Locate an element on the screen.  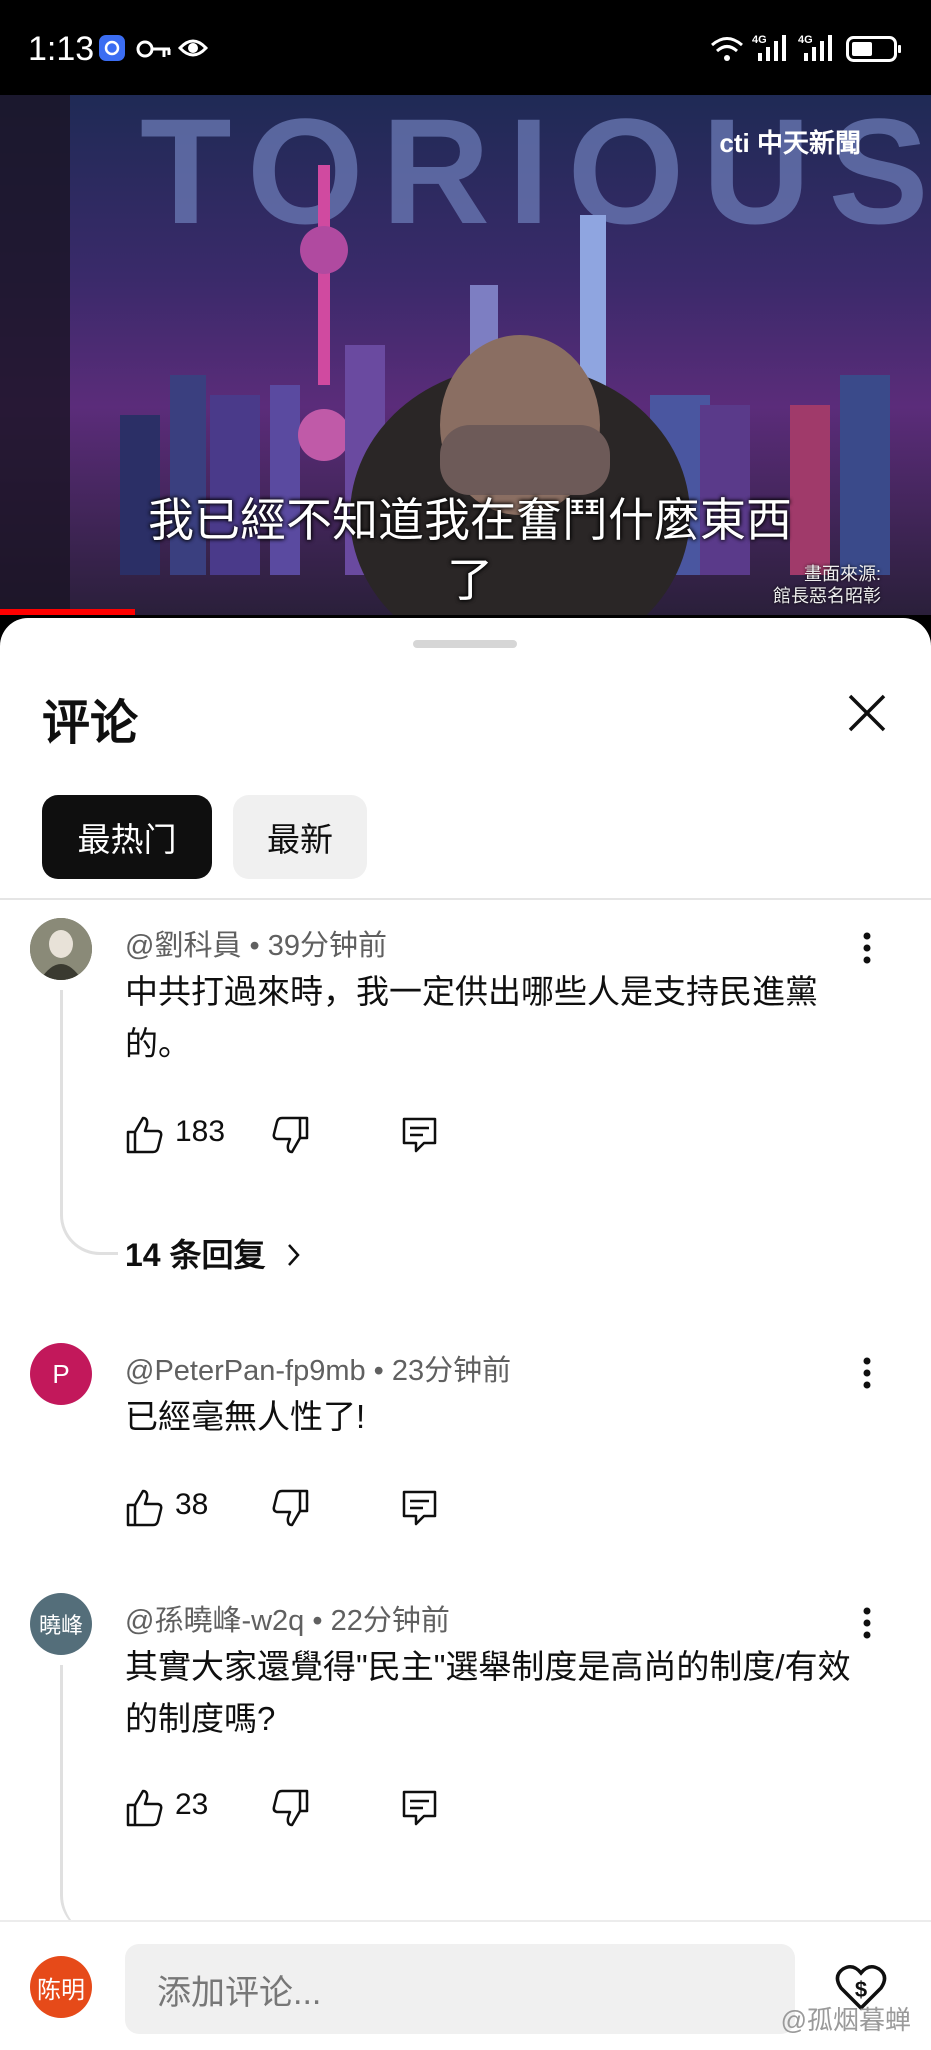
comment-item: P @PeterPan-fp9mb • 23分钟前 已經毫無人性了! 38 is located at coordinates (465, 1453).